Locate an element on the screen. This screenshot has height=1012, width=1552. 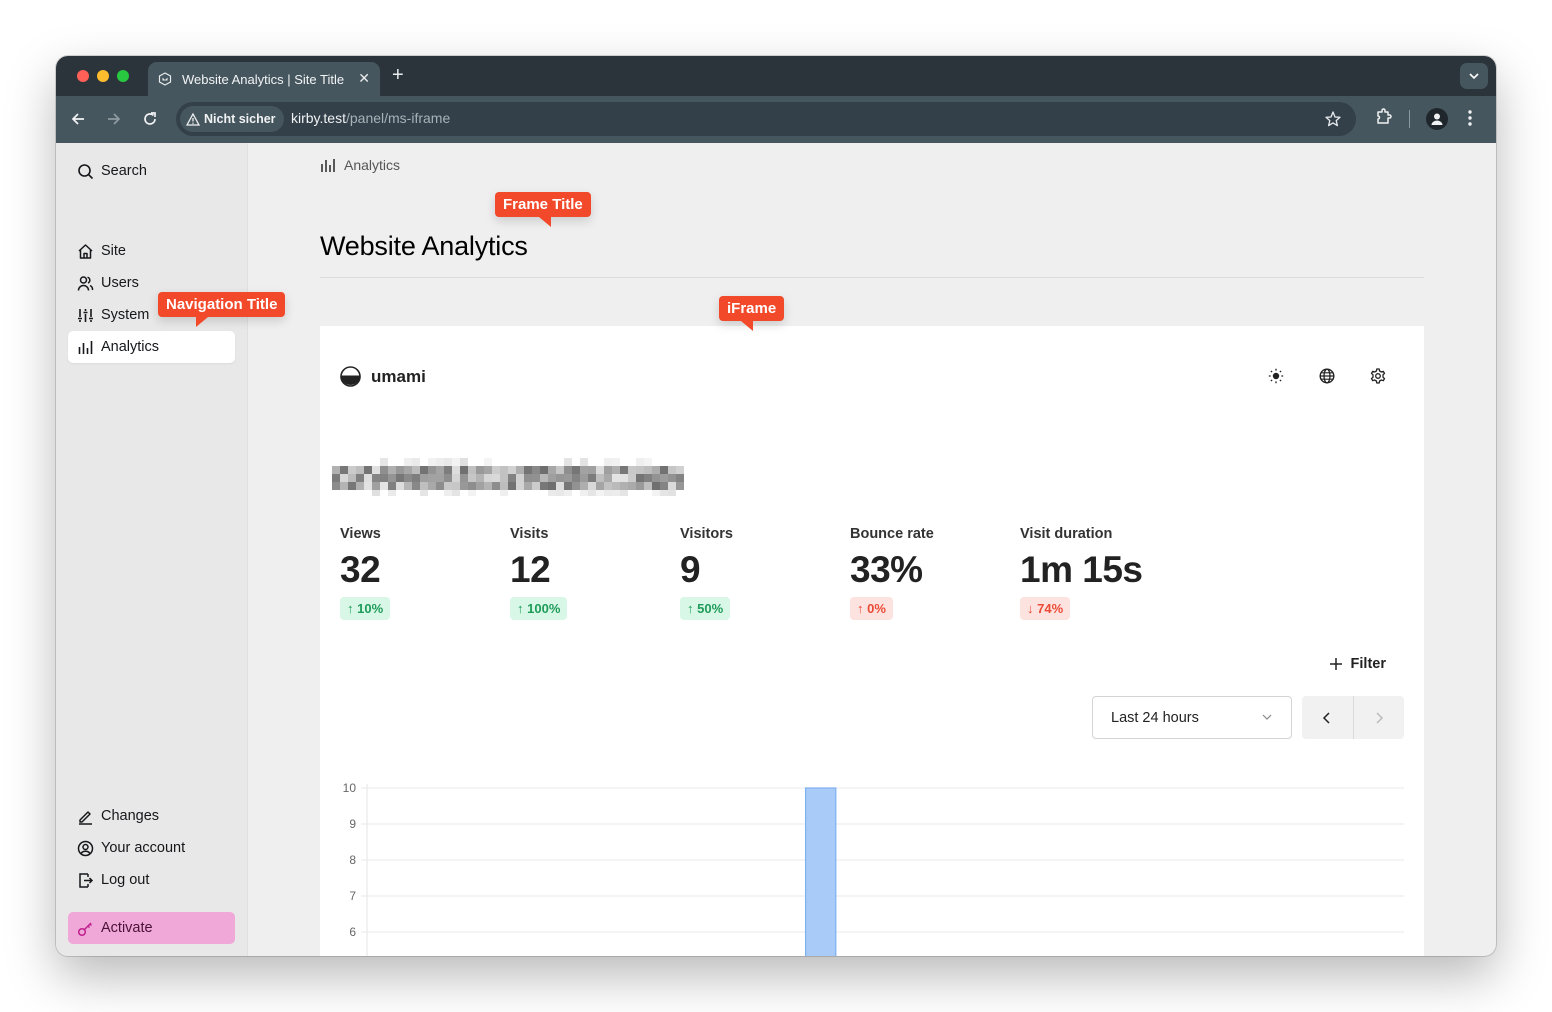
url-host: kirby.test is located at coordinates (318, 118).